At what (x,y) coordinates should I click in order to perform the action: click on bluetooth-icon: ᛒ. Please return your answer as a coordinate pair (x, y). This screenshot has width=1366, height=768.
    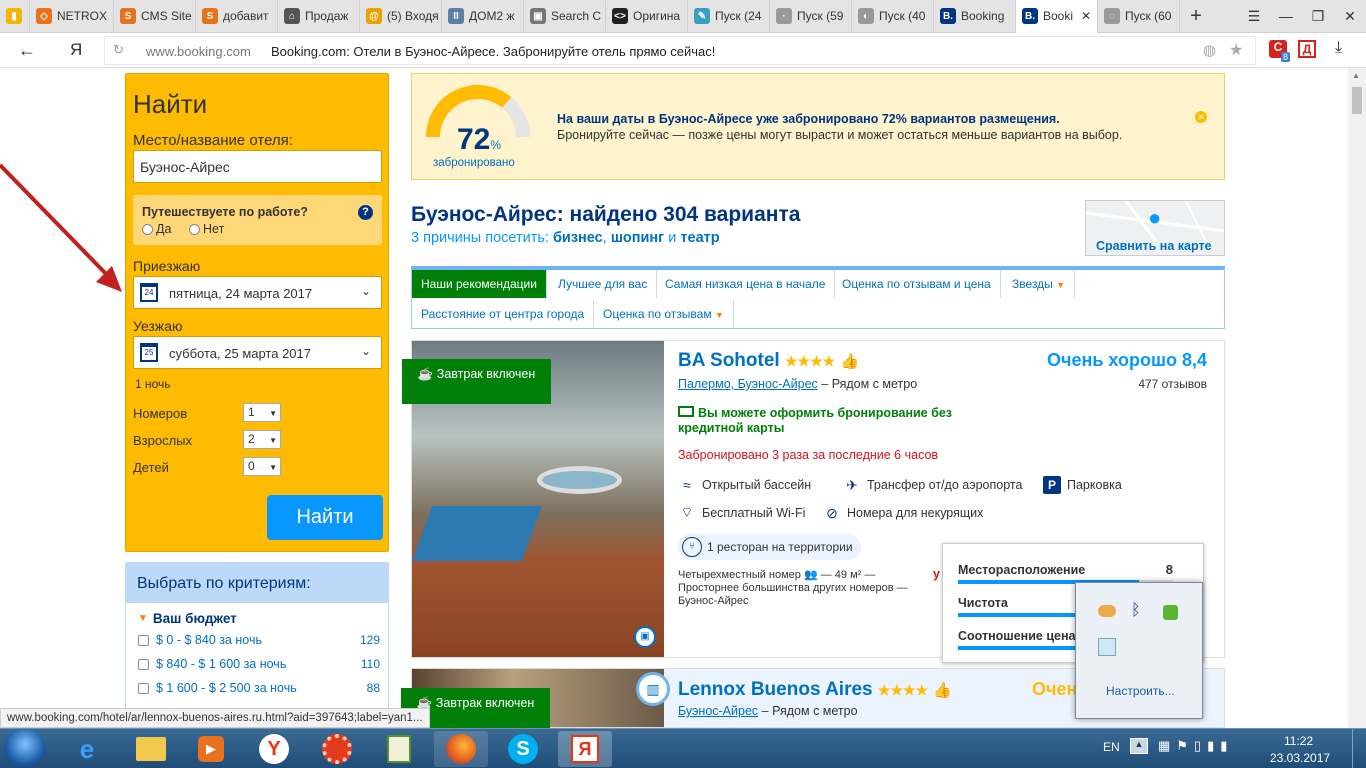
    Looking at the image, I should click on (1136, 611).